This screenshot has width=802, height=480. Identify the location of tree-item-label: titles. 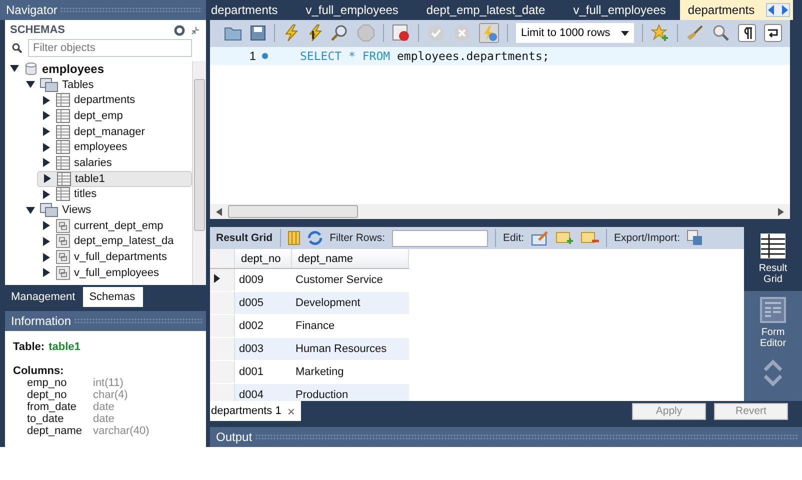
(85, 194).